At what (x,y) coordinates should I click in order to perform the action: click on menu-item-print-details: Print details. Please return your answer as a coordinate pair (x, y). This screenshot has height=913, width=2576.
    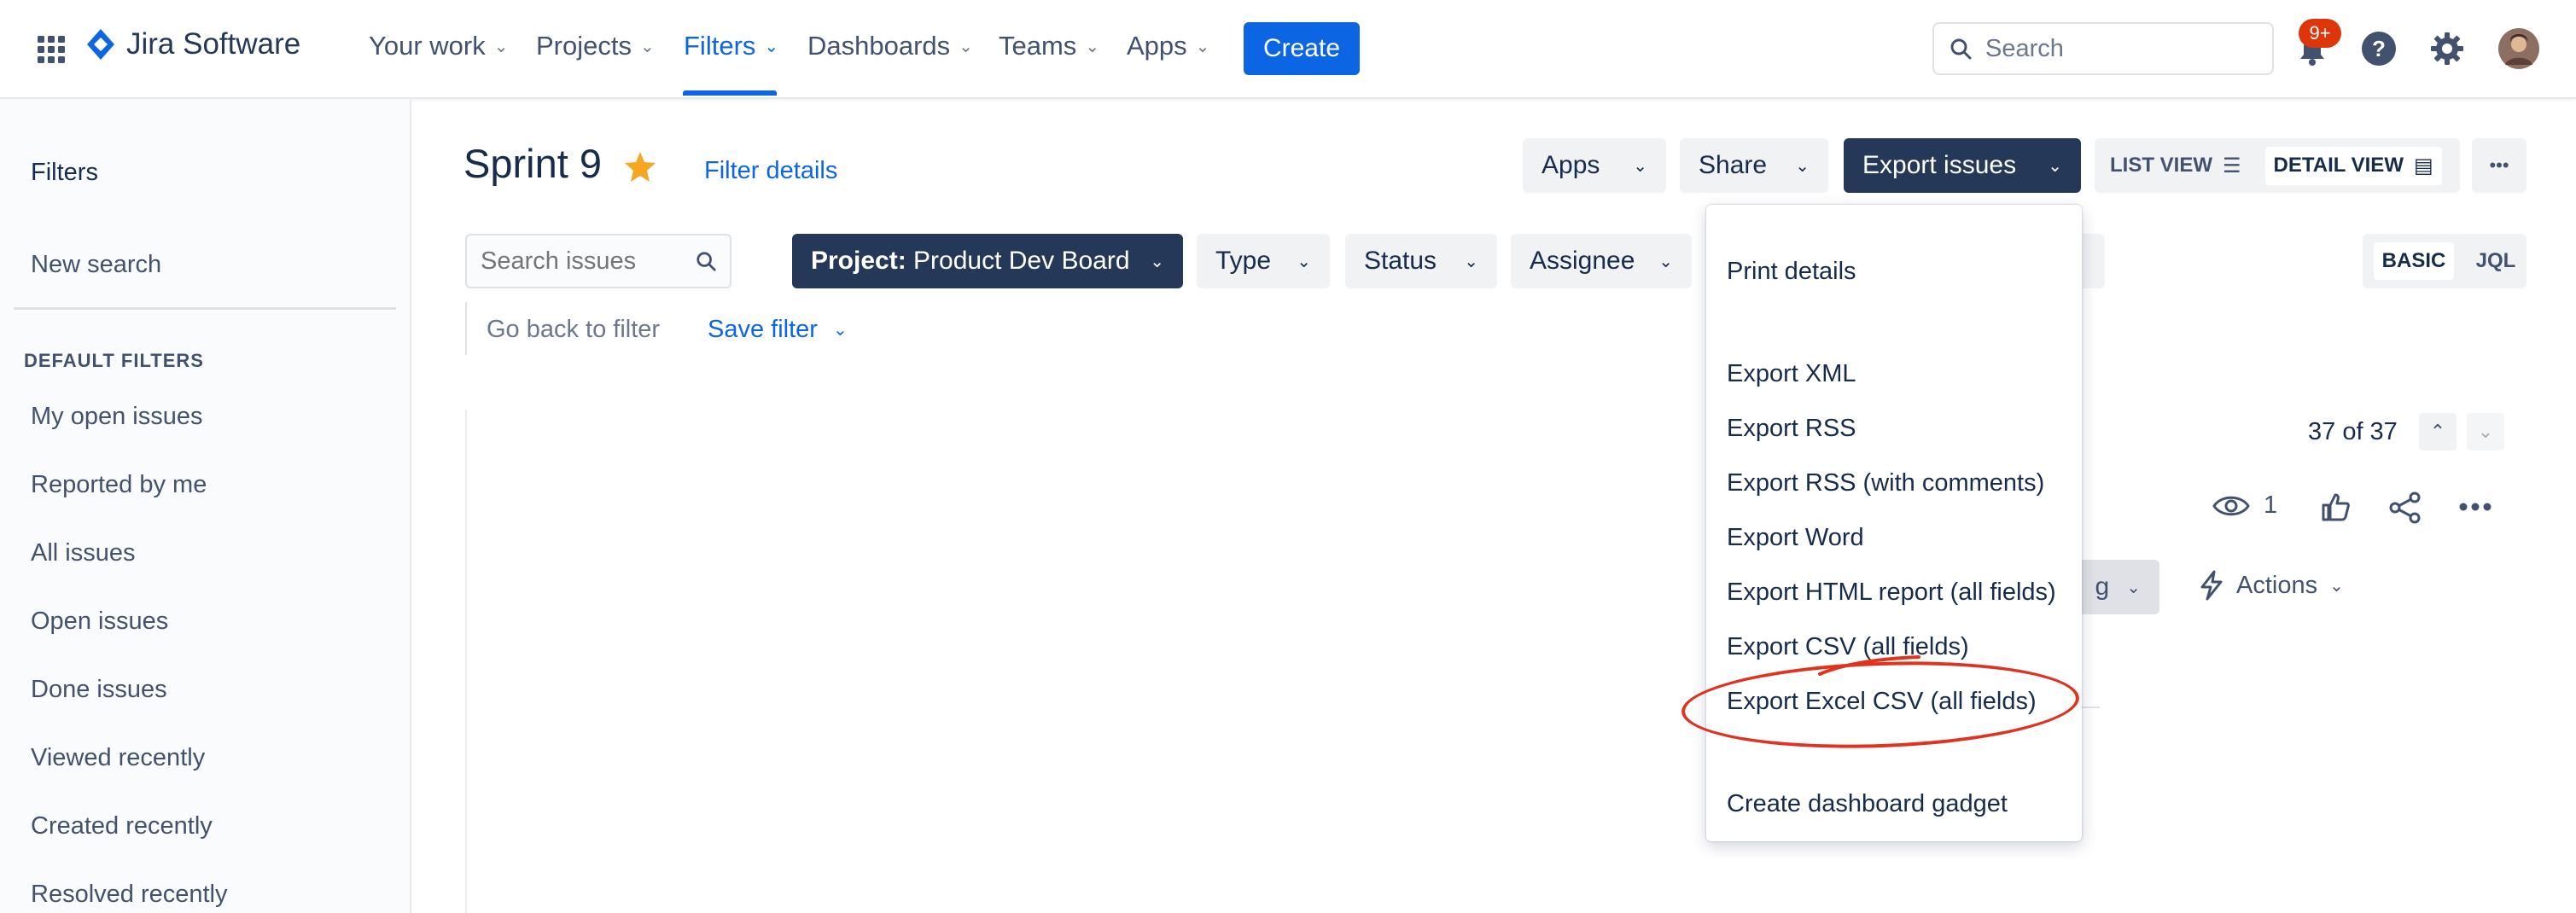
    Looking at the image, I should click on (1791, 272).